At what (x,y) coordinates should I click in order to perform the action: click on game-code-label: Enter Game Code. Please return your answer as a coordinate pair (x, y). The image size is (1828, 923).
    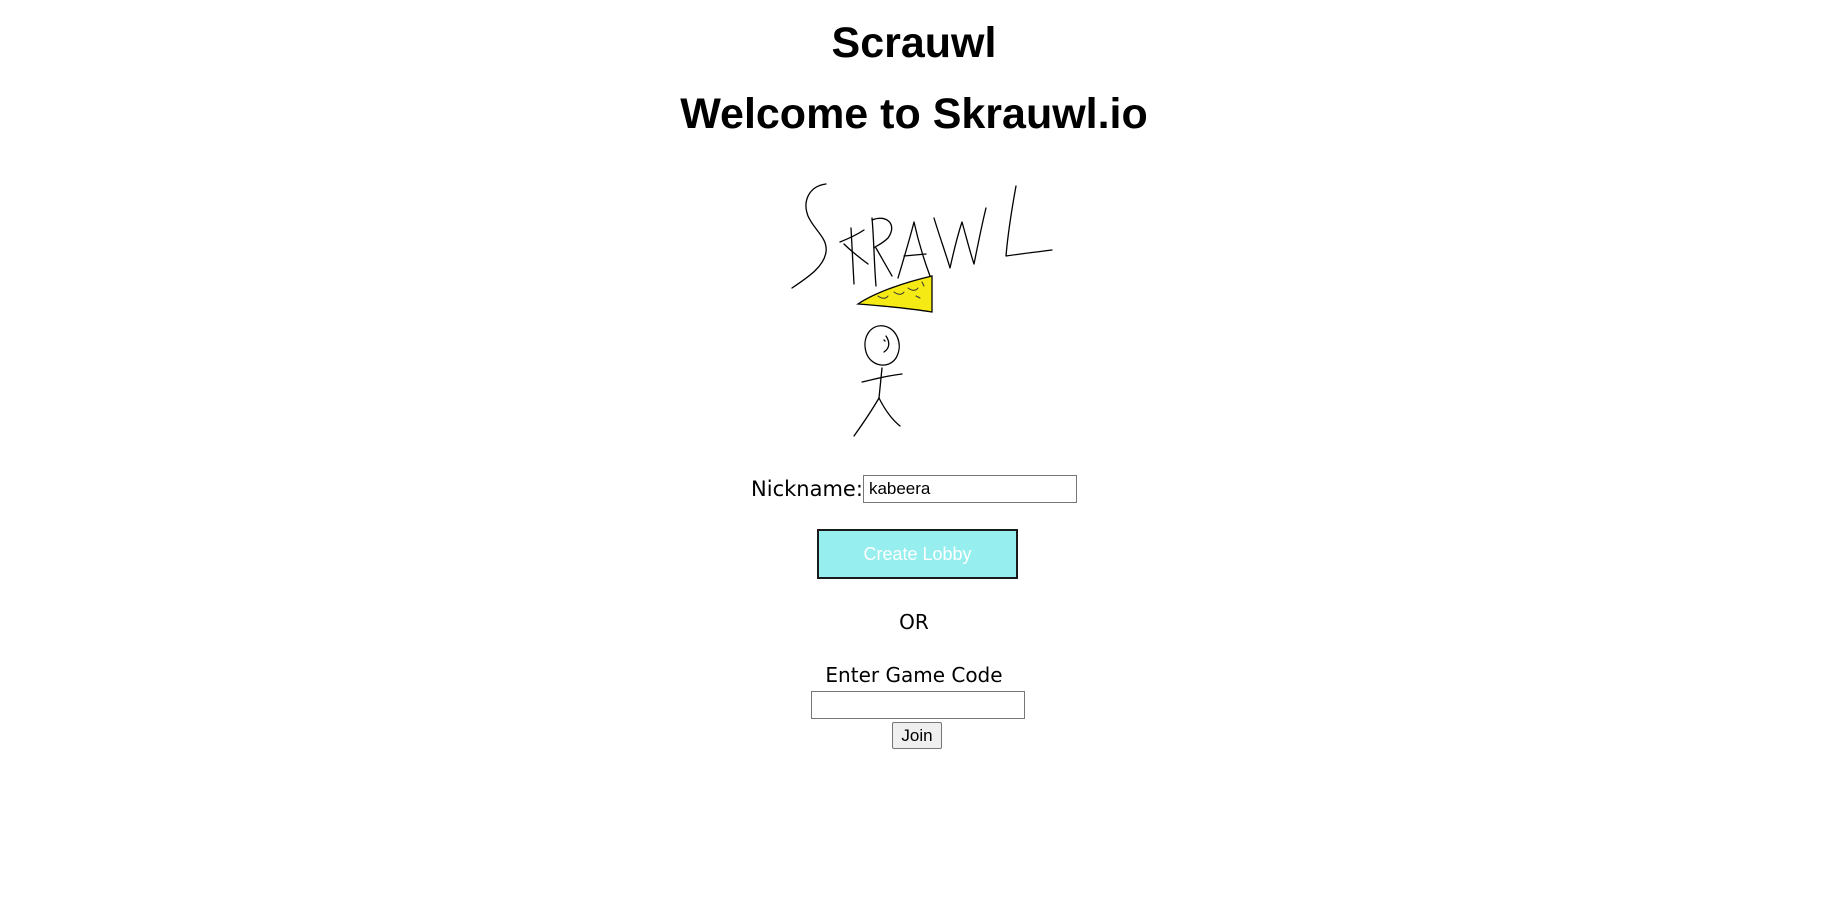
    Looking at the image, I should click on (914, 675).